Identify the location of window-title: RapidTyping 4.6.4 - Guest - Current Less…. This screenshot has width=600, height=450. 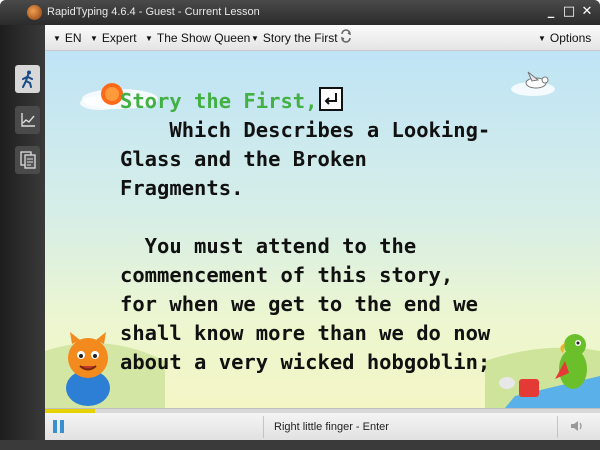
(153, 12).